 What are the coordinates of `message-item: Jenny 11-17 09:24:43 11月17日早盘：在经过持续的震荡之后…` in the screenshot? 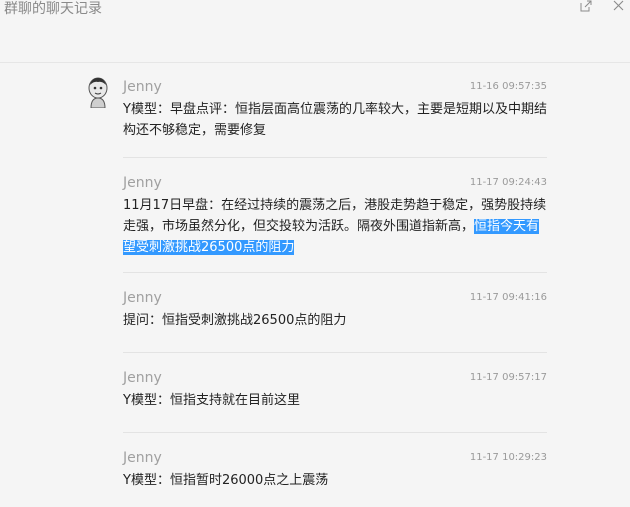 It's located at (335, 220).